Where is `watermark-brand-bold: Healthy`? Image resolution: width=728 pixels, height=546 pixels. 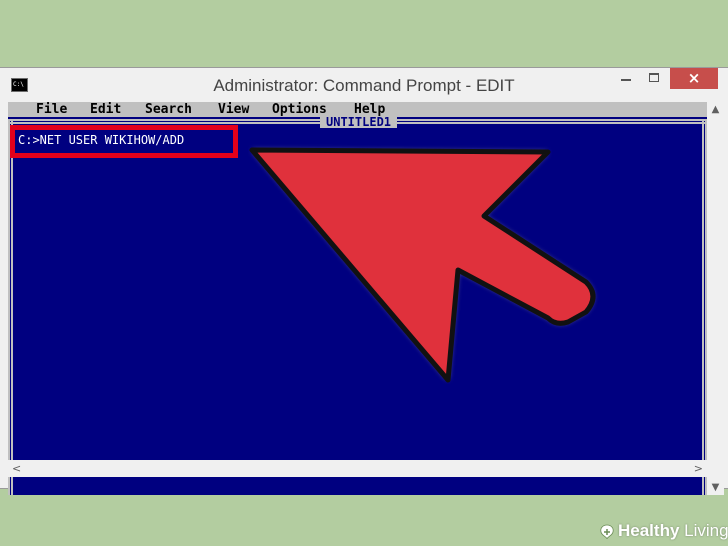
watermark-brand-bold: Healthy is located at coordinates (649, 530).